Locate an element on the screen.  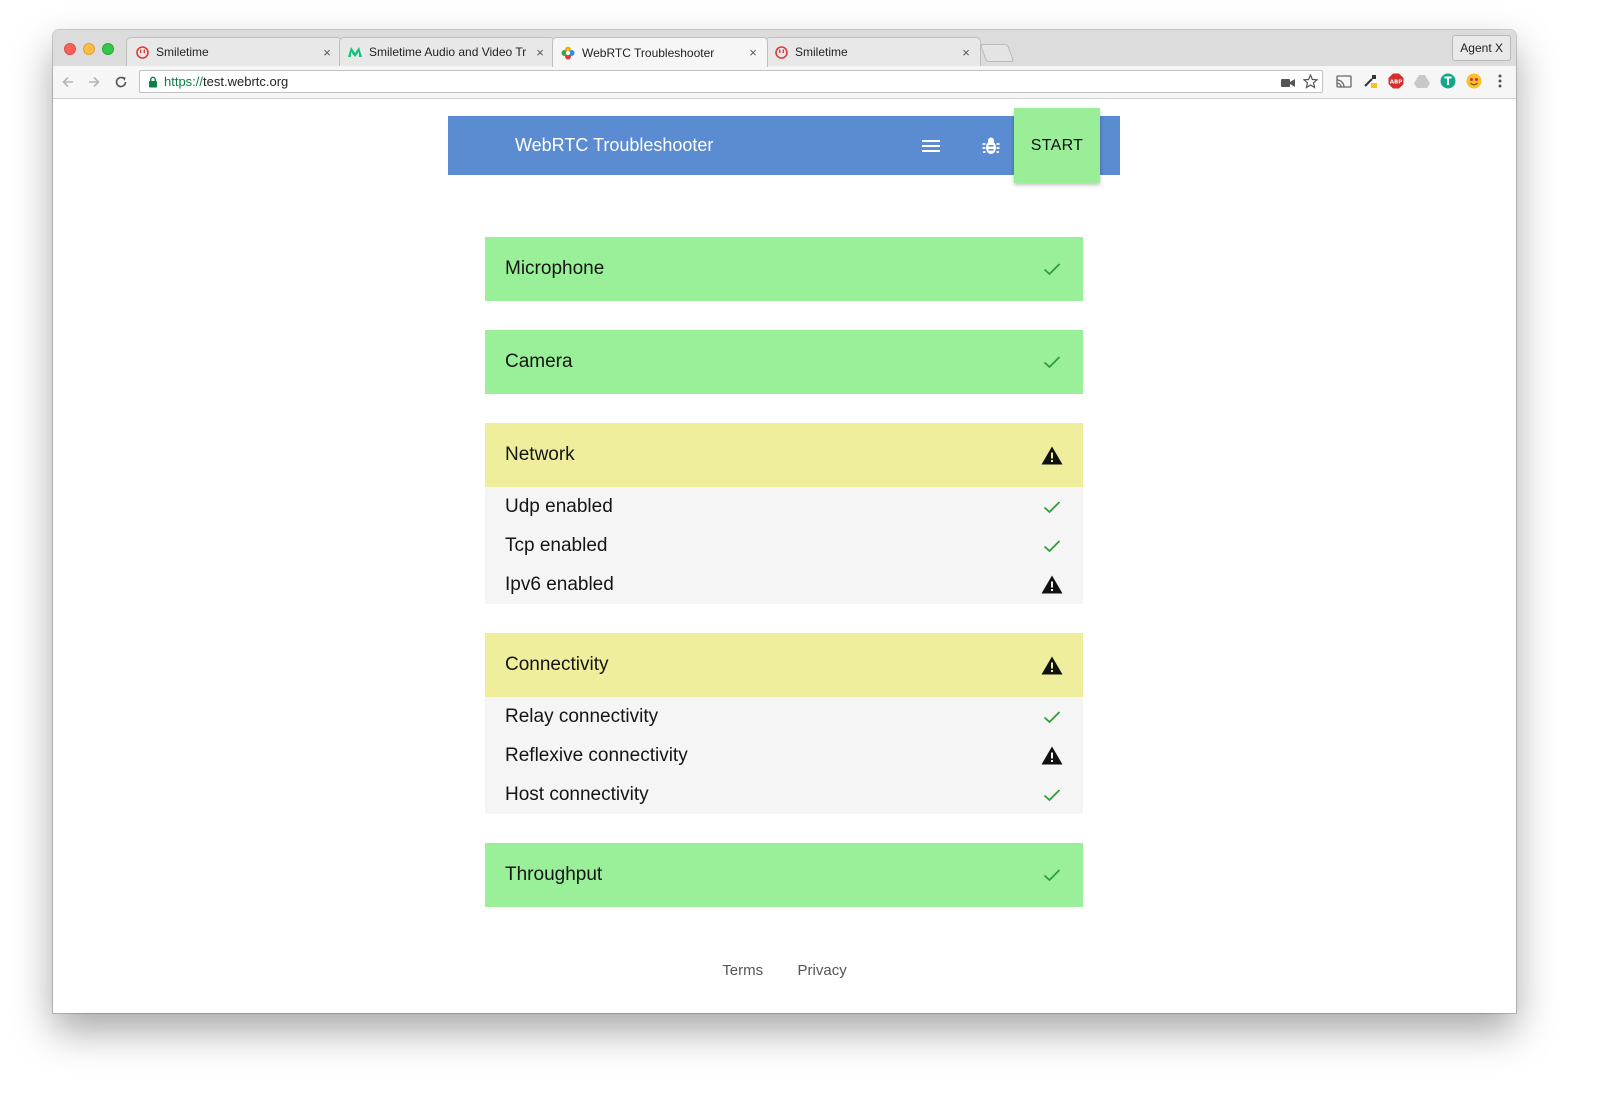
adblock-icon: ABP is located at coordinates (1396, 81).